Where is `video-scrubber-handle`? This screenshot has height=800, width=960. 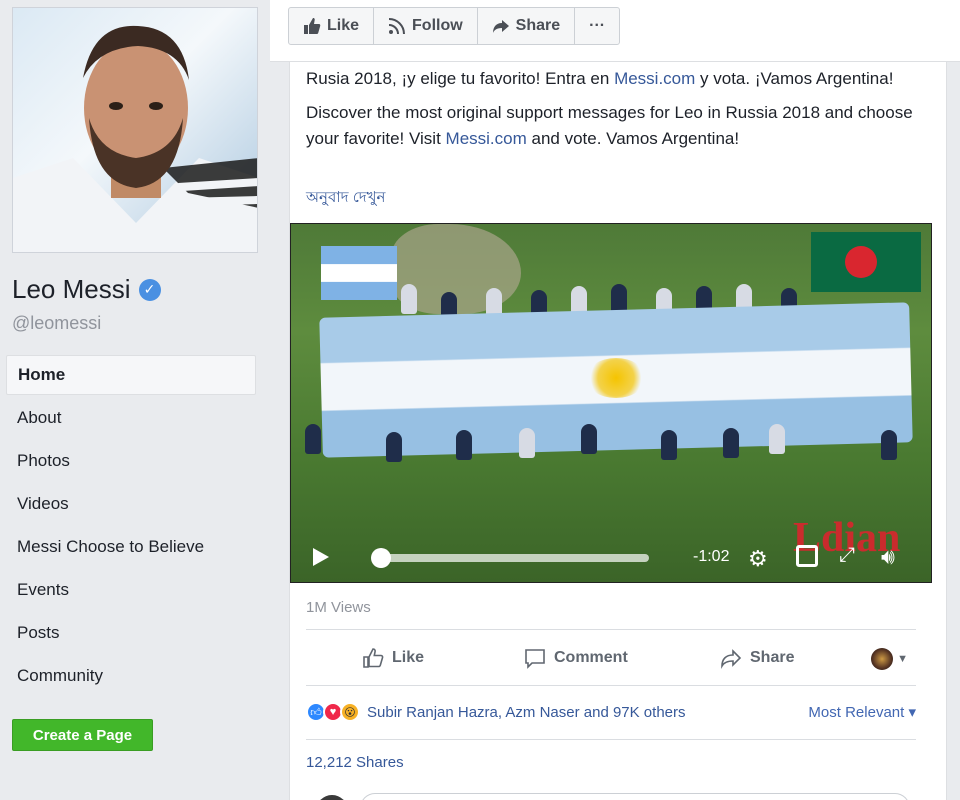 video-scrubber-handle is located at coordinates (381, 558).